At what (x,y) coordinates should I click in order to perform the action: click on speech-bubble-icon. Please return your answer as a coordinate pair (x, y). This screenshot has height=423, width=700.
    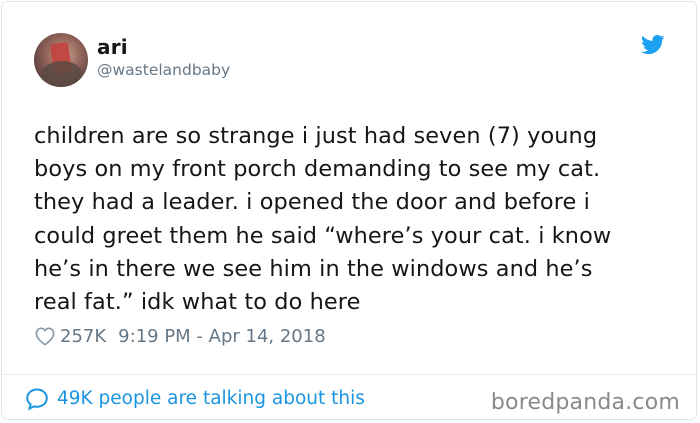
    Looking at the image, I should click on (37, 399).